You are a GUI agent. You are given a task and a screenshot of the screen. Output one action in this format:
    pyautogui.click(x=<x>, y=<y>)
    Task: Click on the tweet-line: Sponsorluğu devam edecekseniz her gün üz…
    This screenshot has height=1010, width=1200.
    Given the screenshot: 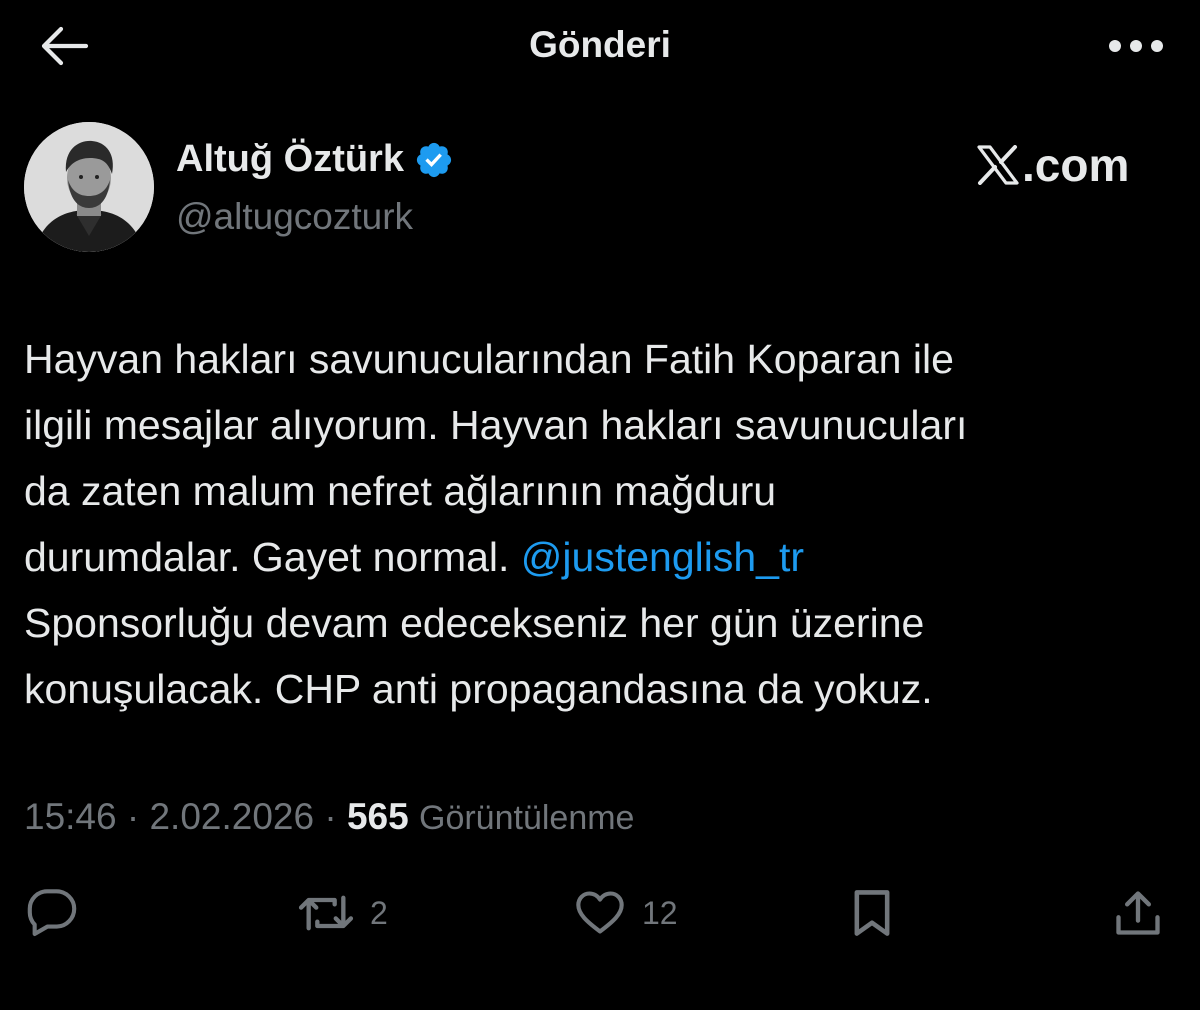 What is the action you would take?
    pyautogui.click(x=474, y=623)
    